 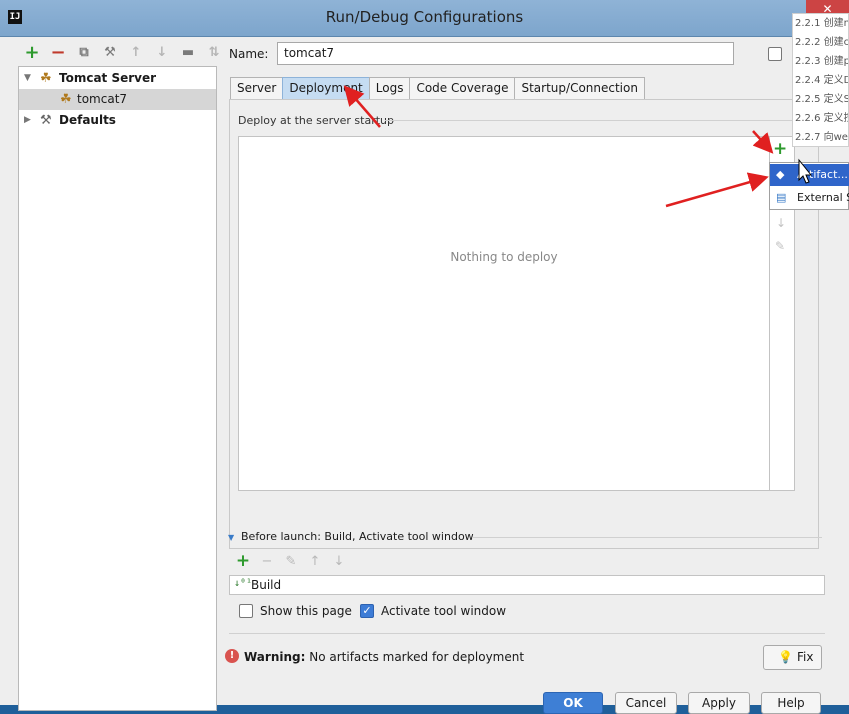 I want to click on collapse-arrow-icon: ▼, so click(x=231, y=537).